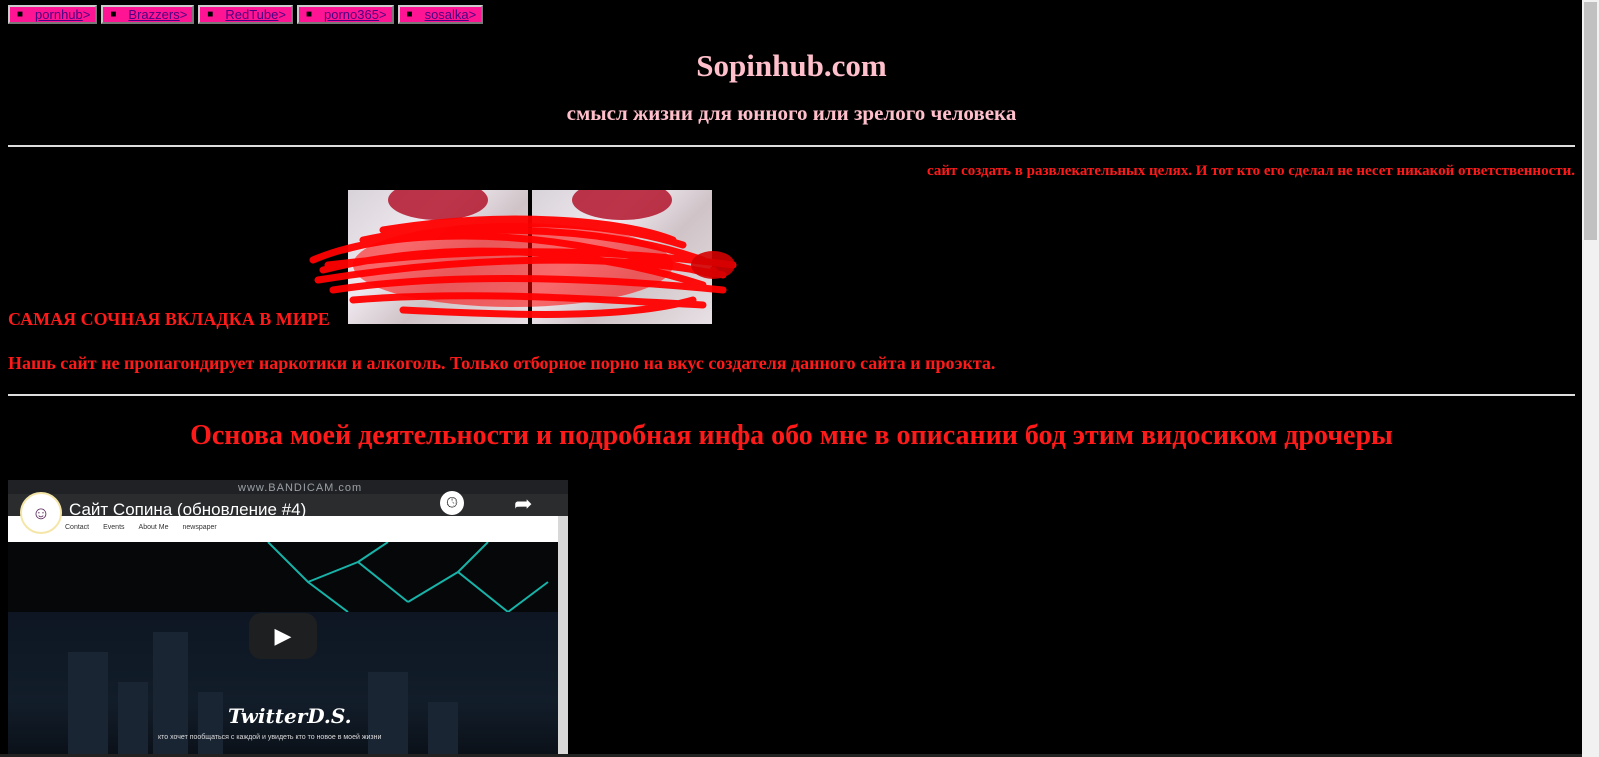  I want to click on nav-item-sosalka: ■ sosalka >, so click(440, 14).